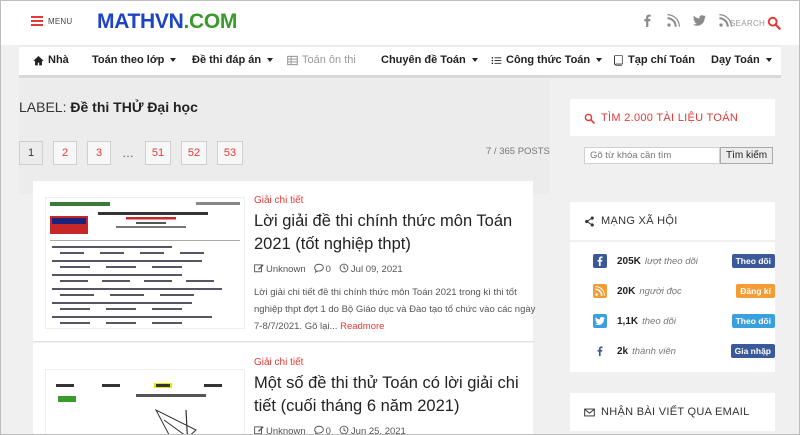  Describe the element at coordinates (671, 261) in the screenshot. I see `social-desc: lượt theo dõi` at that location.